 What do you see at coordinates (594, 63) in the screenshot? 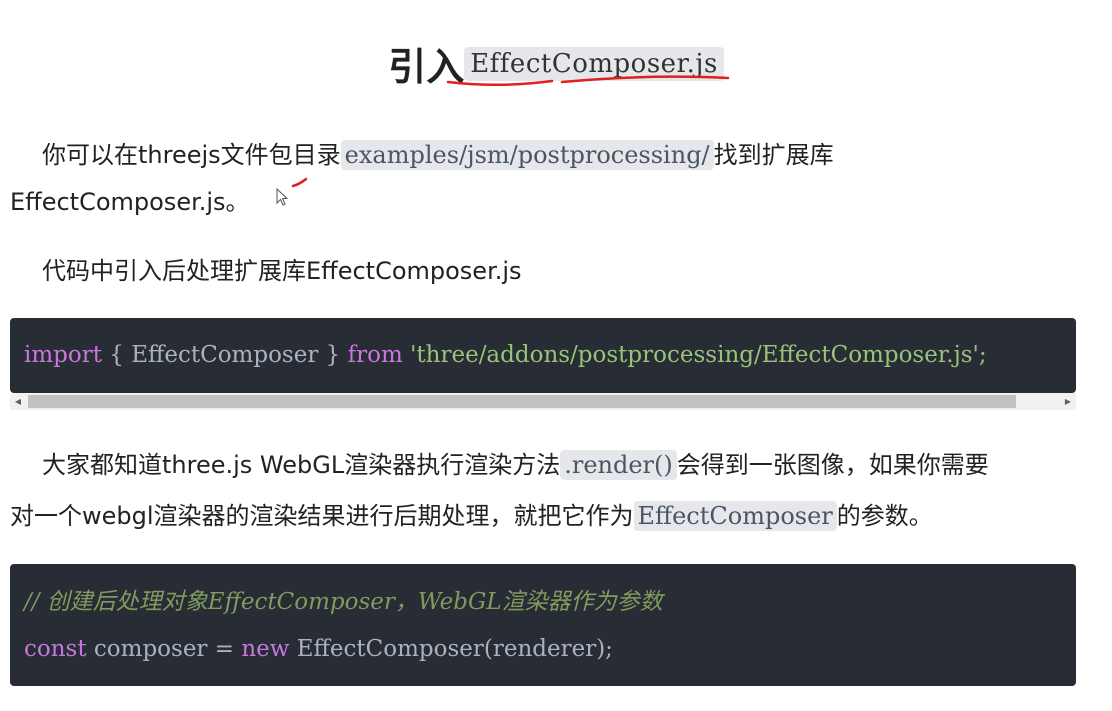
I see `heading-code: EffectComposer.js` at bounding box center [594, 63].